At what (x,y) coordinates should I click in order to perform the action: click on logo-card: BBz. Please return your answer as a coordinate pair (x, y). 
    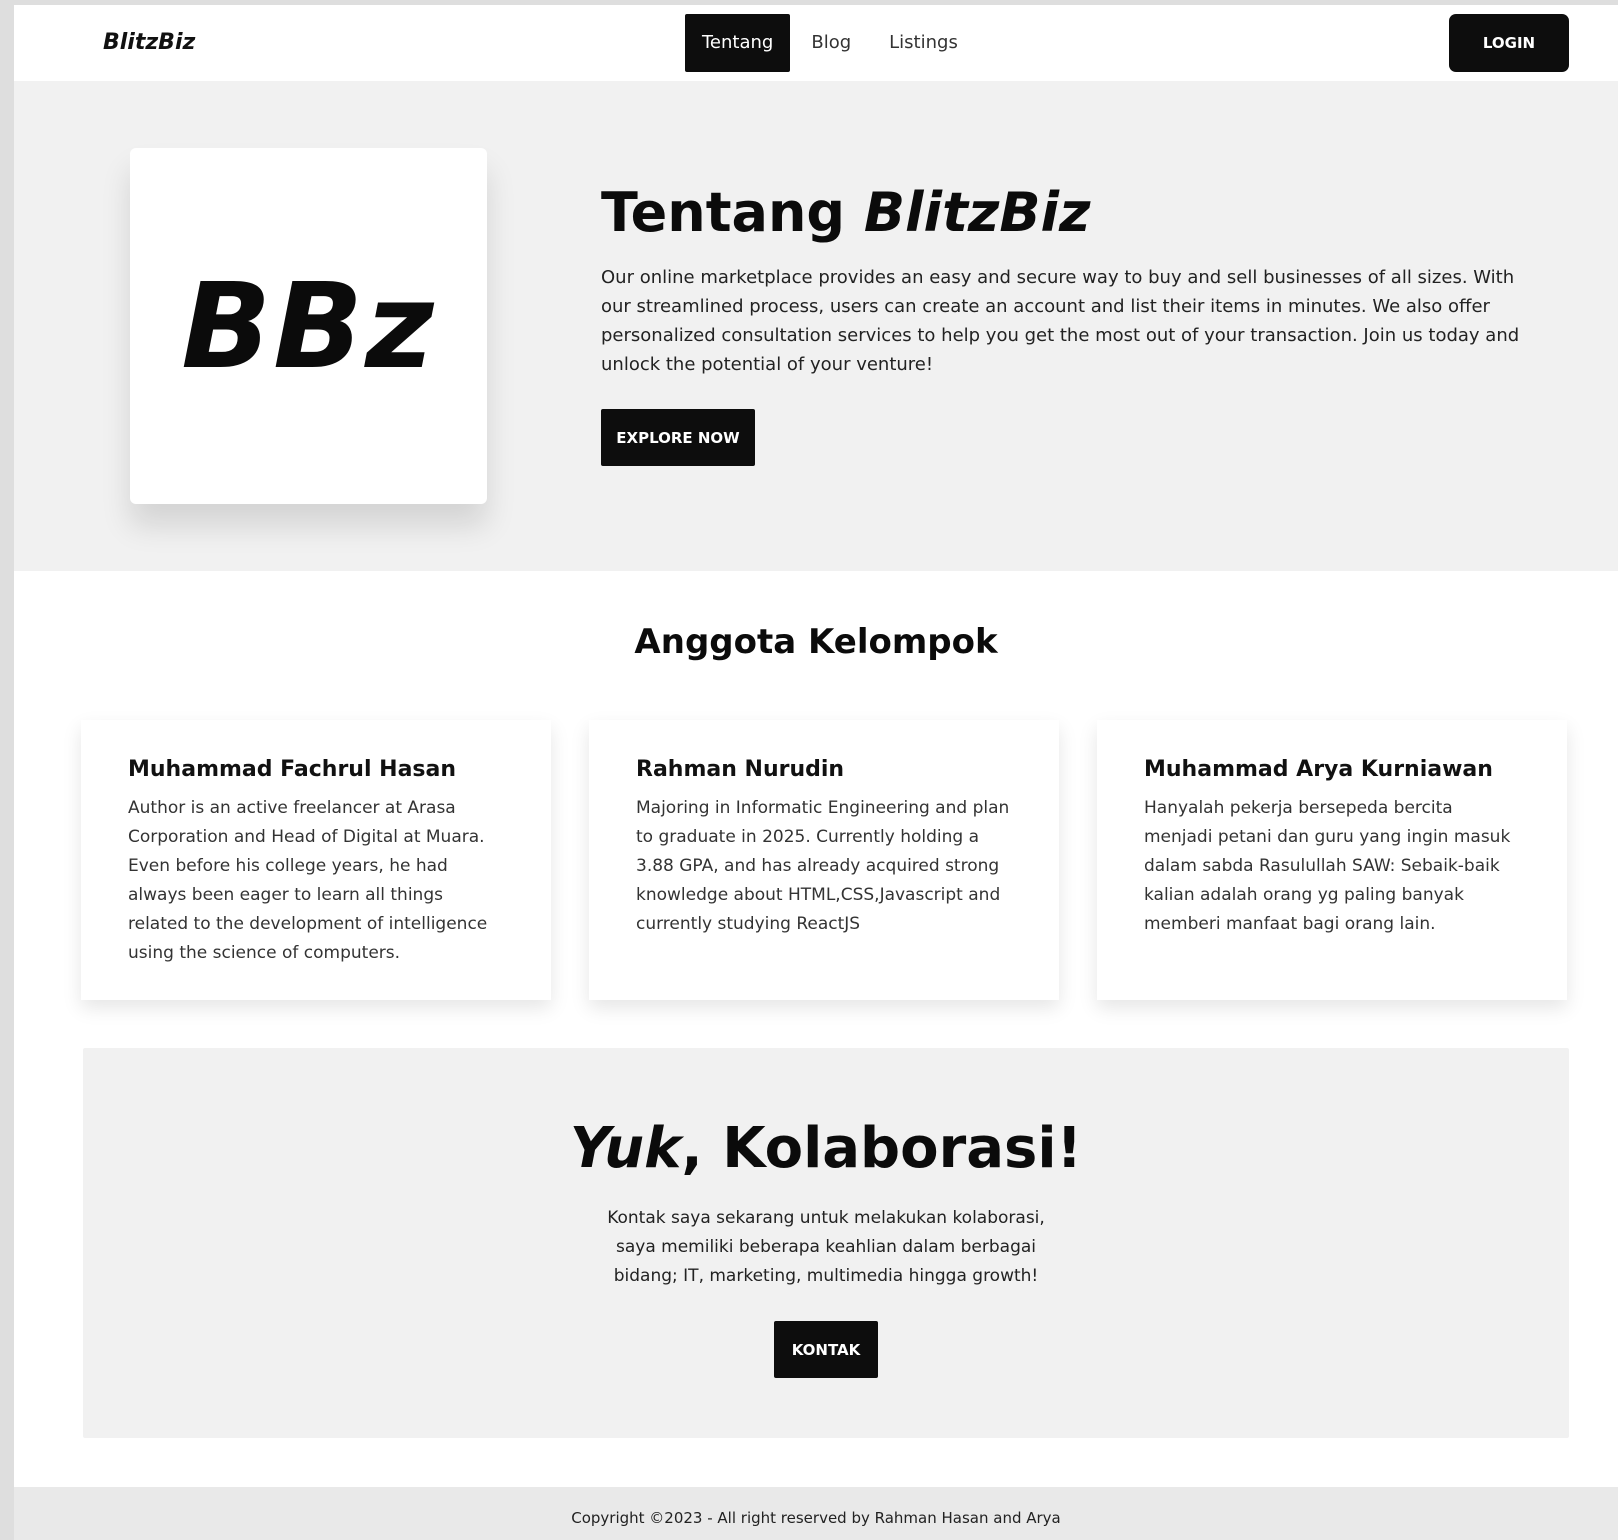
    Looking at the image, I should click on (308, 326).